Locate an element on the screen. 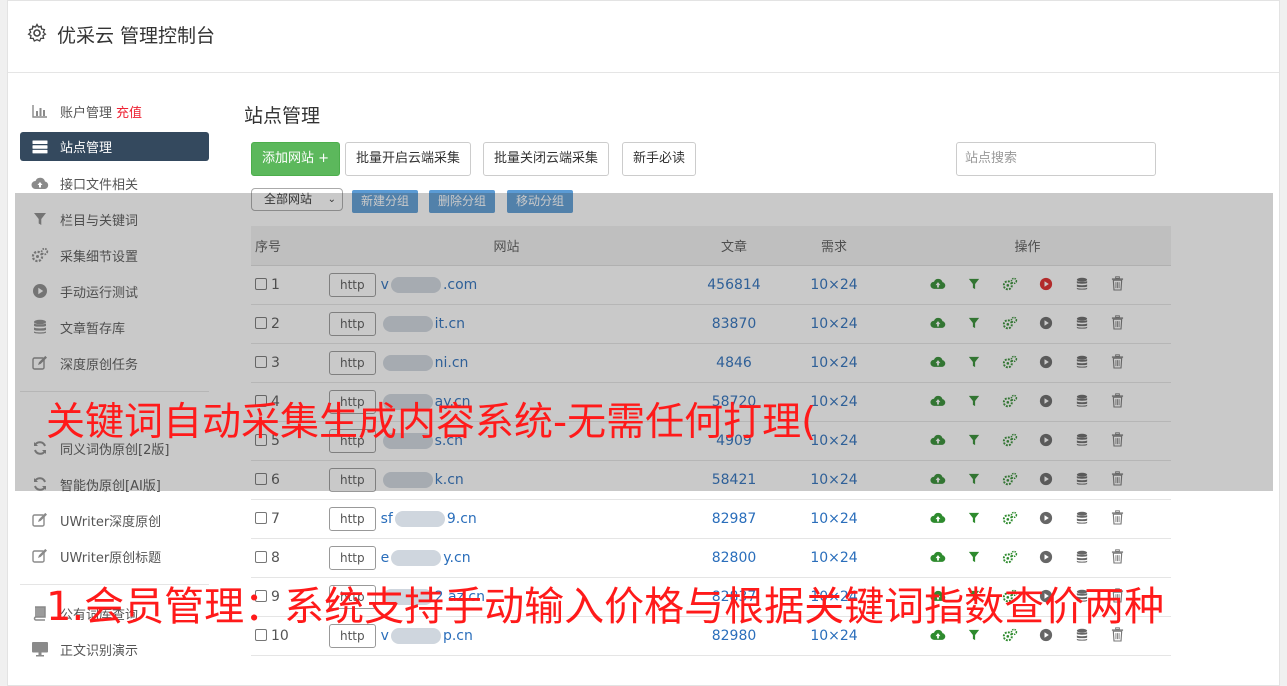 The image size is (1287, 686). site-url-suffix: .com is located at coordinates (460, 285).